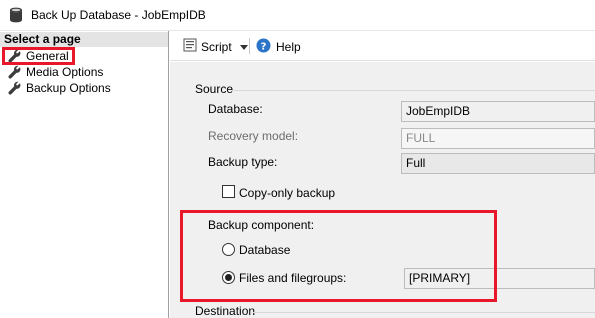 This screenshot has height=318, width=595. Describe the element at coordinates (16, 15) in the screenshot. I see `database-icon` at that location.